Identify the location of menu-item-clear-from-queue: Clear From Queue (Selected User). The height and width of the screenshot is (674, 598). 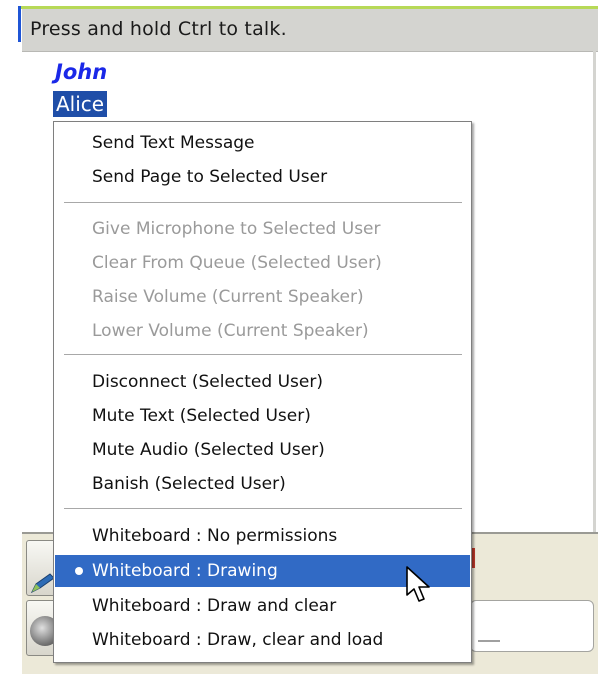
(262, 263).